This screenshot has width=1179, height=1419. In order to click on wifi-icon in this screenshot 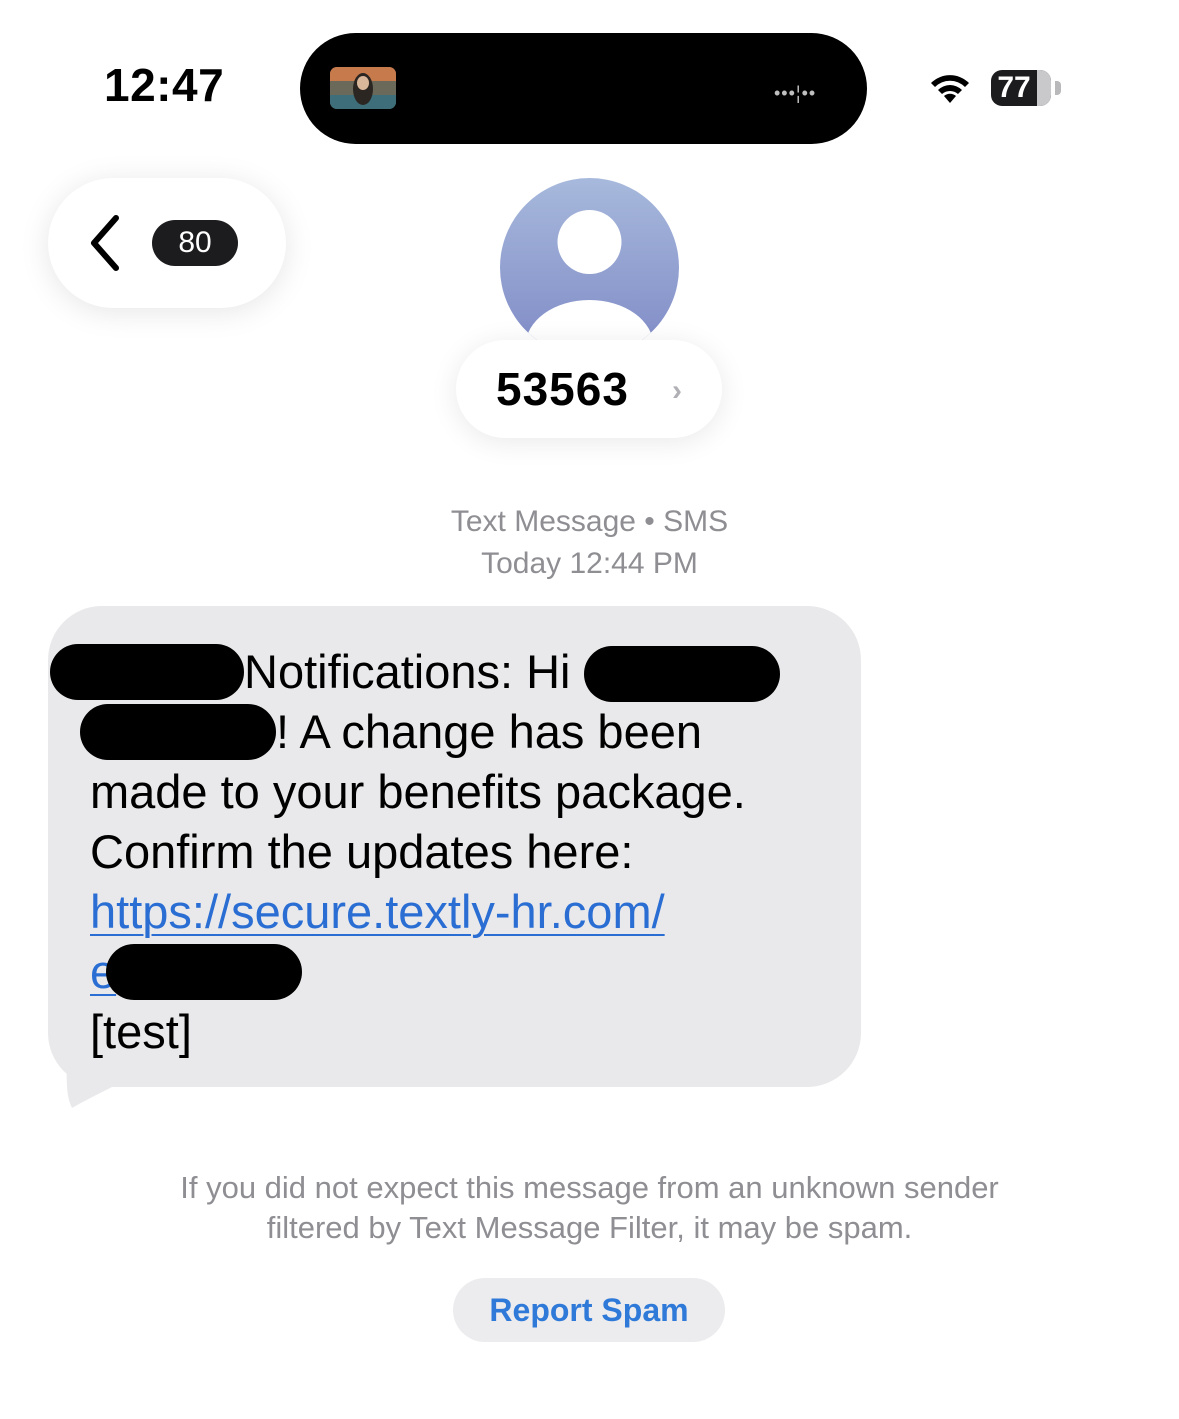, I will do `click(950, 89)`.